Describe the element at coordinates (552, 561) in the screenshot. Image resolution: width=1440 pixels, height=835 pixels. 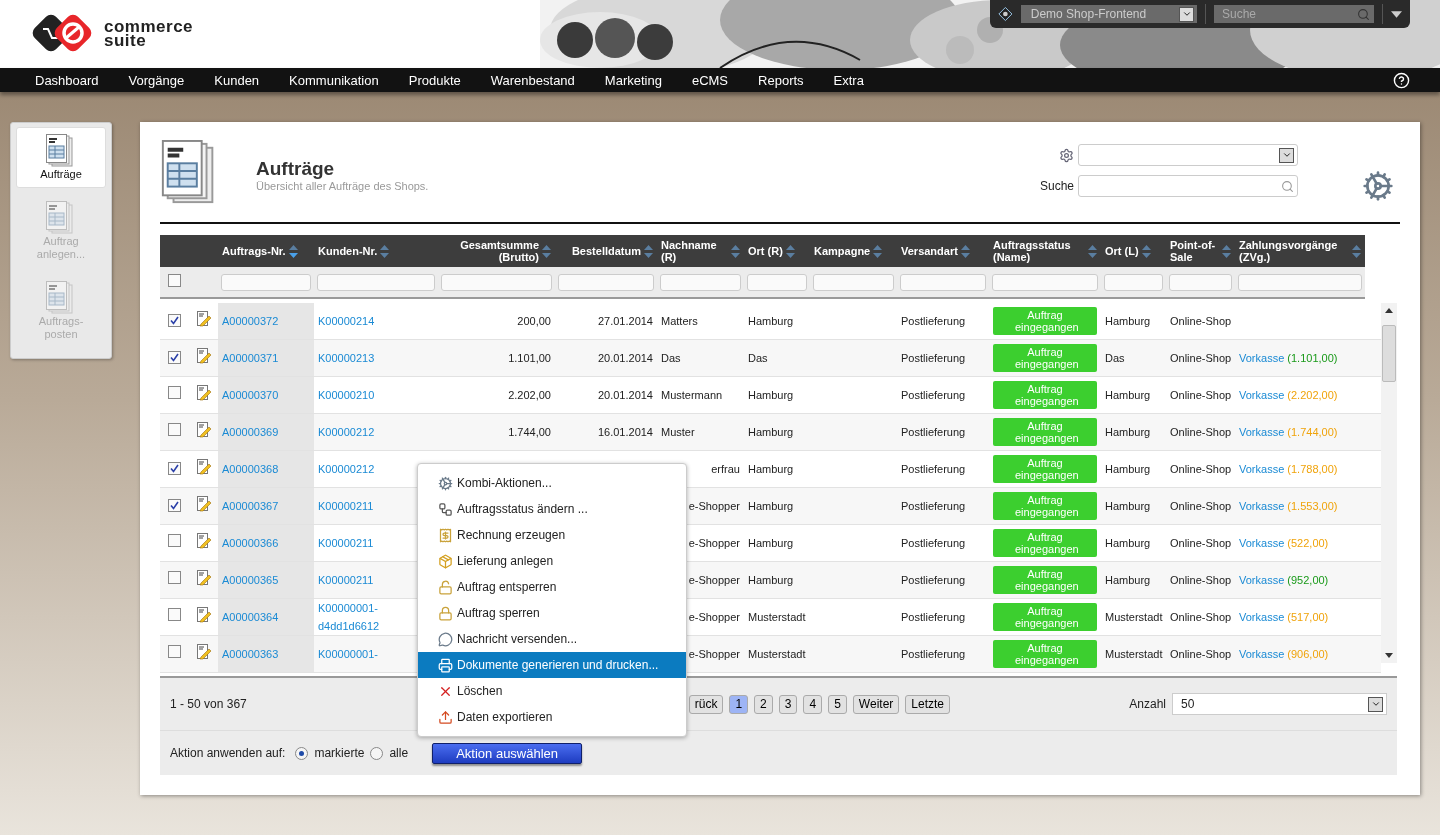
I see `menu-item: Lieferung anlegen` at that location.